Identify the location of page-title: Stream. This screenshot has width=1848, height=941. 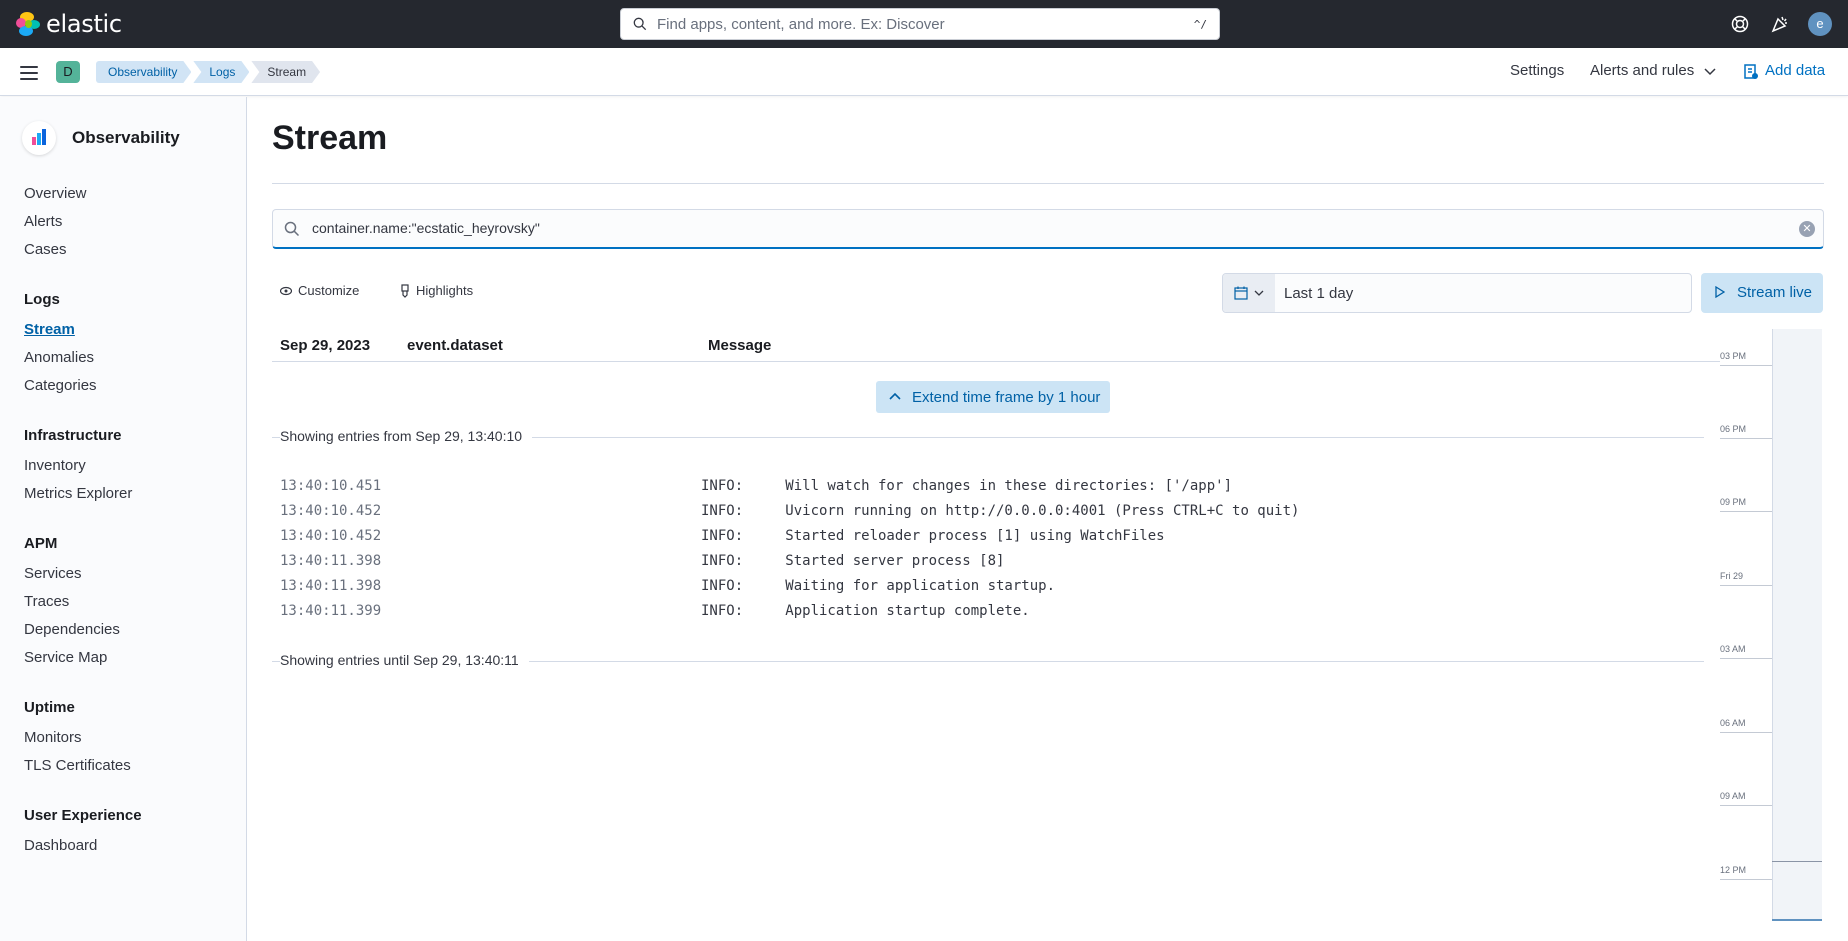
(330, 138).